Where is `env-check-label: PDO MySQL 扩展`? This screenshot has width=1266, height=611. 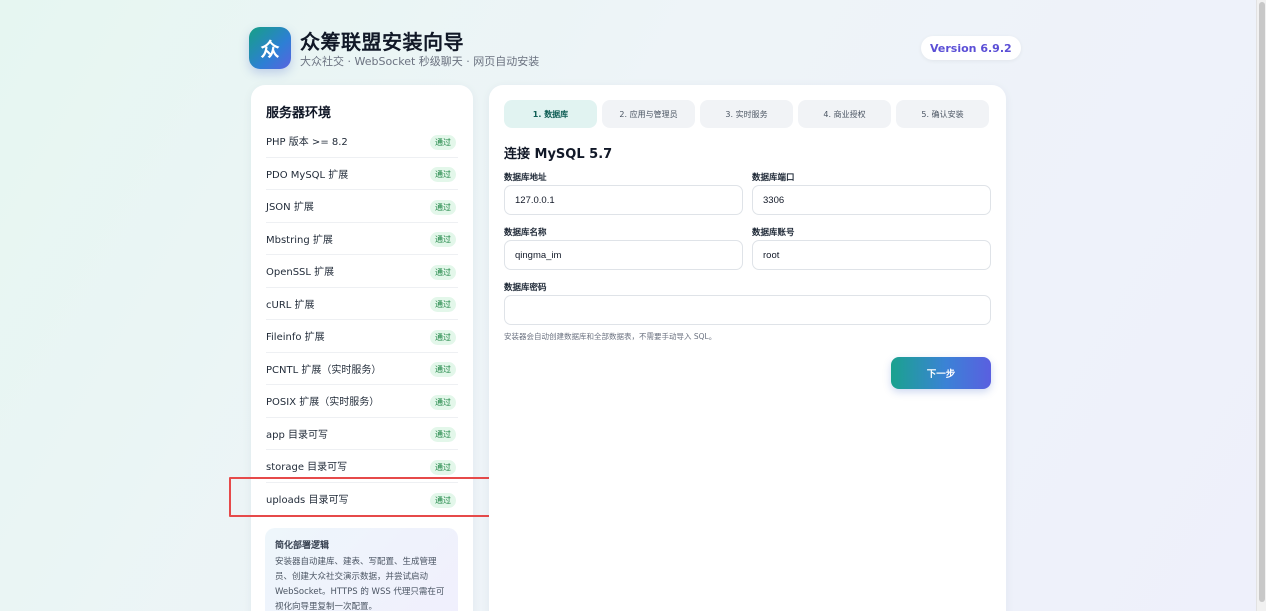
env-check-label: PDO MySQL 扩展 is located at coordinates (307, 175).